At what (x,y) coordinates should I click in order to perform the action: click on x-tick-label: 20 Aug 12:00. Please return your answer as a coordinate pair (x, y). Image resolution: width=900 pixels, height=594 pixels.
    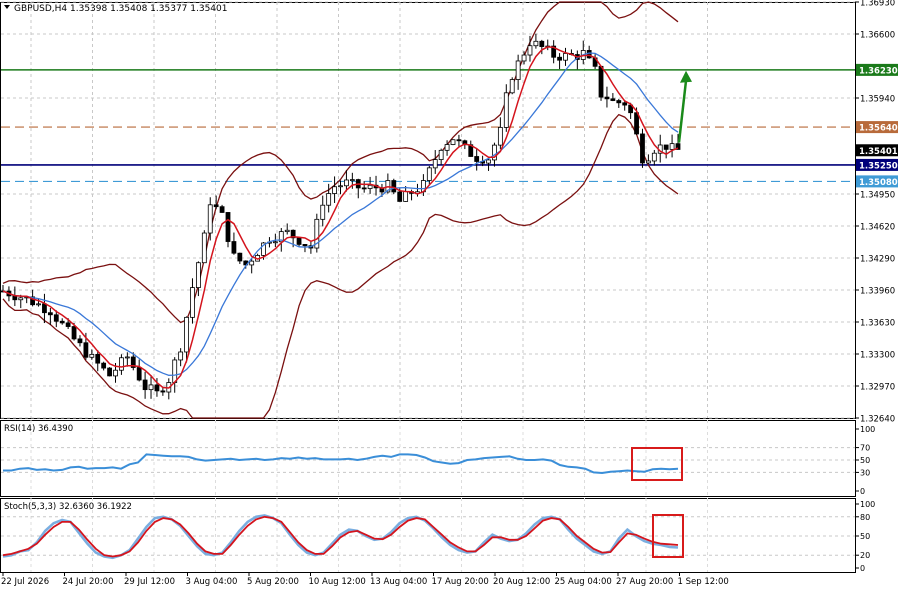
    Looking at the image, I should click on (521, 582).